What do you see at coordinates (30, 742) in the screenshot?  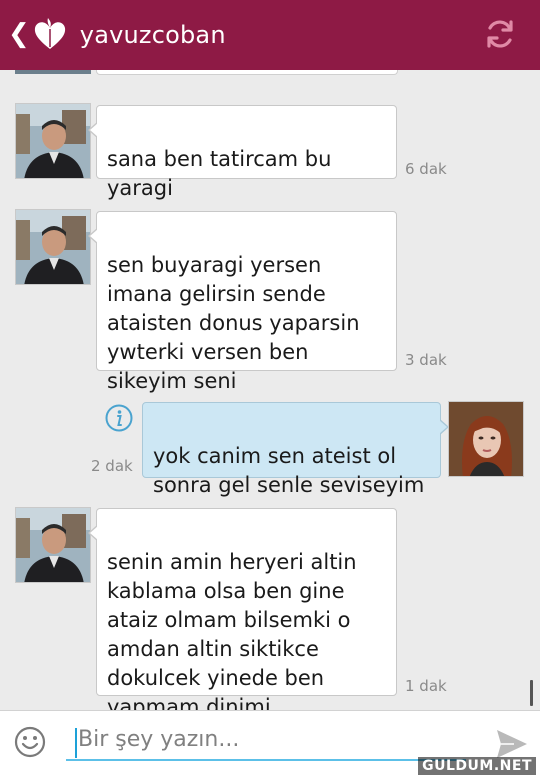 I see `smiley-icon` at bounding box center [30, 742].